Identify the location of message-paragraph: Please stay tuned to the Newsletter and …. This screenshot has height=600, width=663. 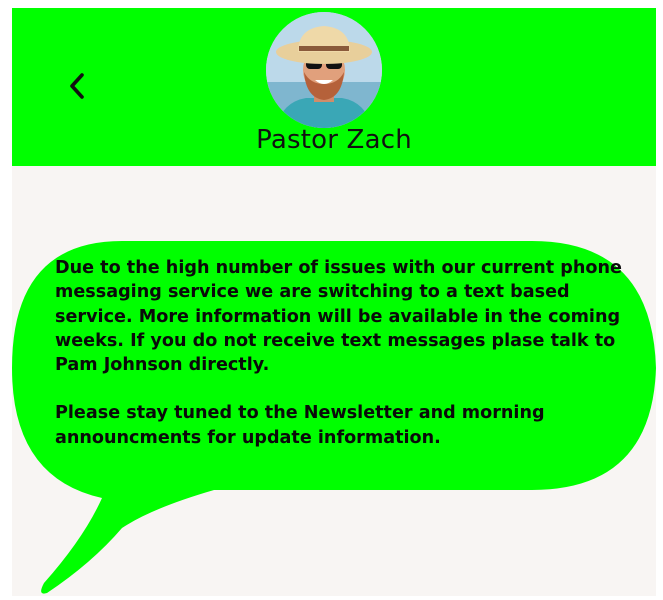
(300, 425).